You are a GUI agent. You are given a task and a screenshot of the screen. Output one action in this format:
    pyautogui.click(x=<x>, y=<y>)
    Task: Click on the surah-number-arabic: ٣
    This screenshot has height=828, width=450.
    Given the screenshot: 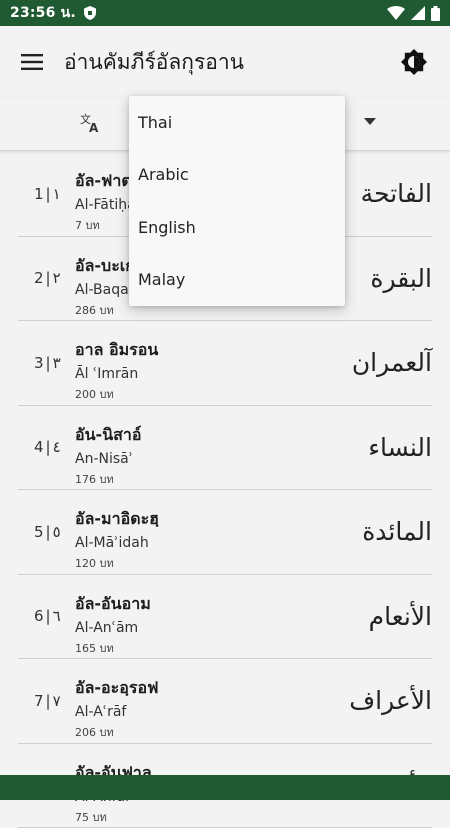 What is the action you would take?
    pyautogui.click(x=57, y=363)
    